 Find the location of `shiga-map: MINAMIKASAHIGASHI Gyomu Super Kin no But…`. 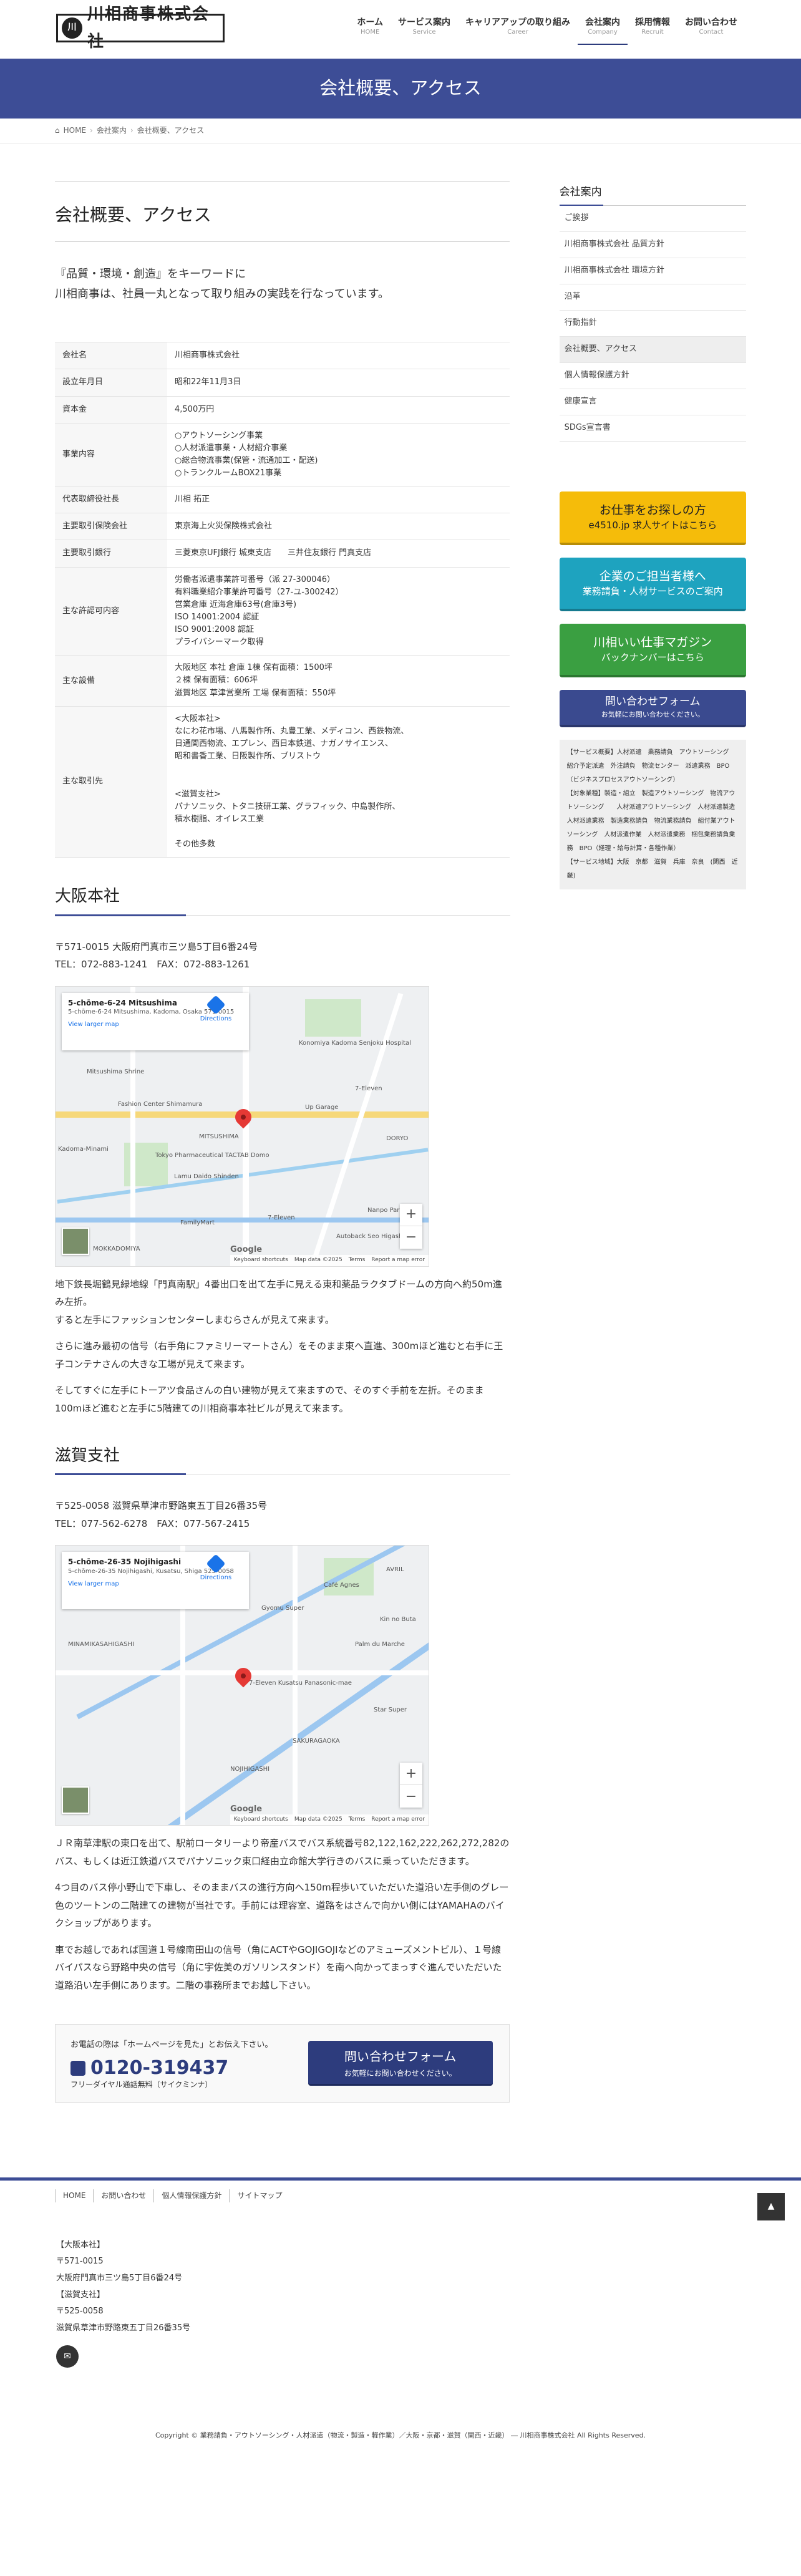

shiga-map: MINAMIKASAHIGASHI Gyomu Super Kin no But… is located at coordinates (242, 1685).